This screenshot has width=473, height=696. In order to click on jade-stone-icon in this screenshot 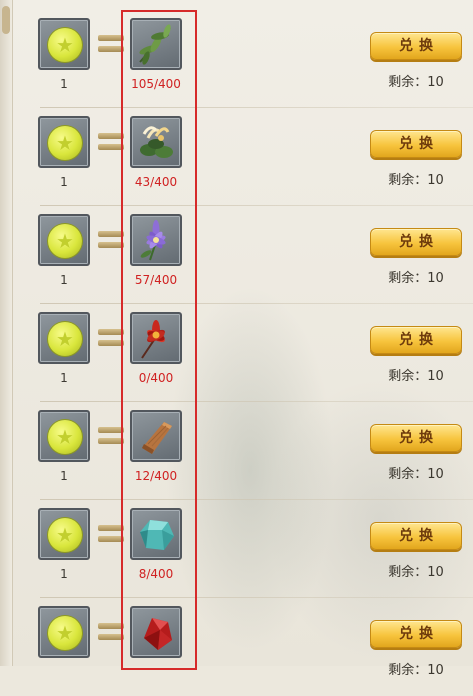, I will do `click(157, 535)`.